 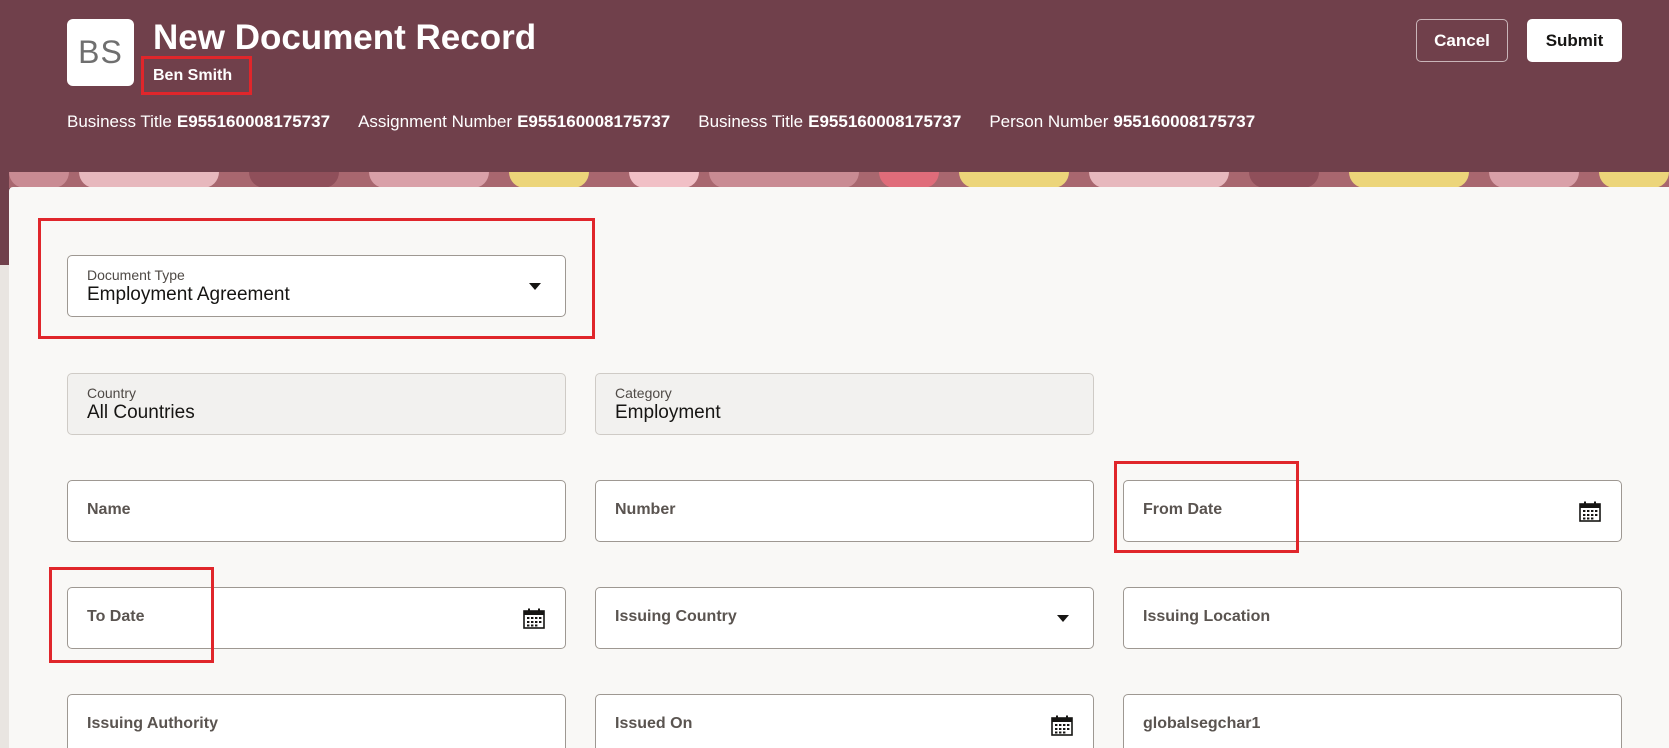 I want to click on country-value: All Countries, so click(x=141, y=412).